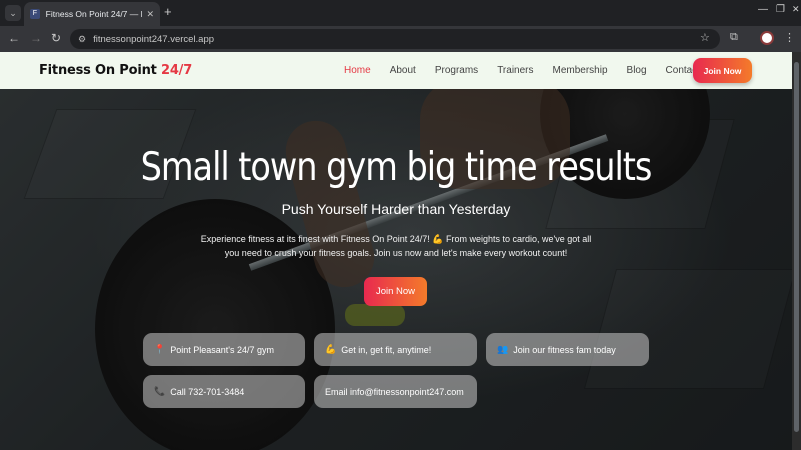 The width and height of the screenshot is (801, 450). I want to click on reload-icon: ↻, so click(56, 38).